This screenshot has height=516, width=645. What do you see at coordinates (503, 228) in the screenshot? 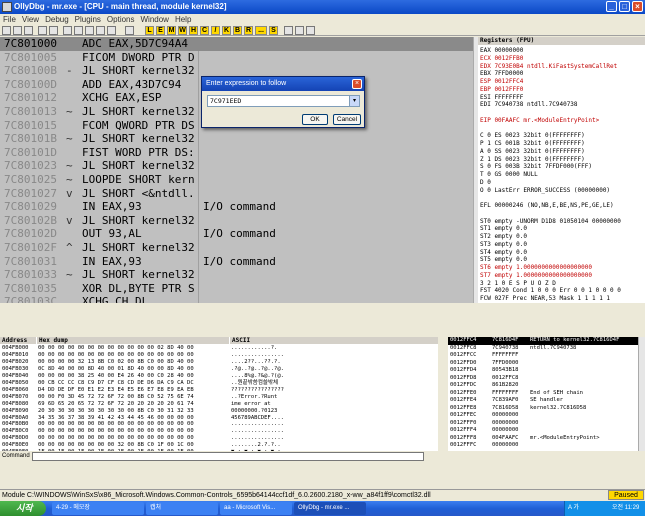
I see `register-line: ST1 empty 0.0` at bounding box center [503, 228].